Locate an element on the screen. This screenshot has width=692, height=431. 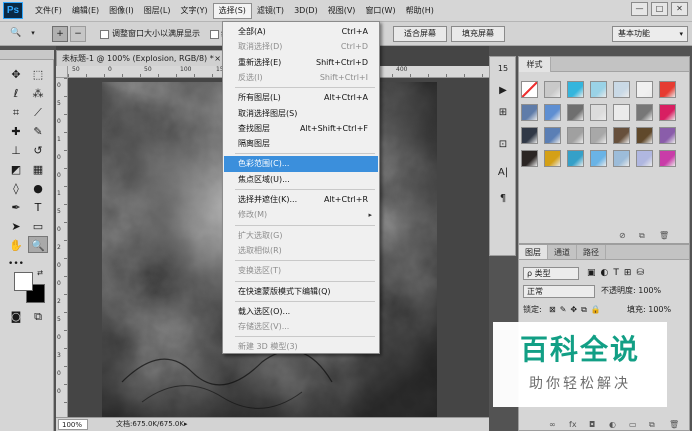
status-menu-arrow-icon: ▸ is located at coordinates (186, 424).